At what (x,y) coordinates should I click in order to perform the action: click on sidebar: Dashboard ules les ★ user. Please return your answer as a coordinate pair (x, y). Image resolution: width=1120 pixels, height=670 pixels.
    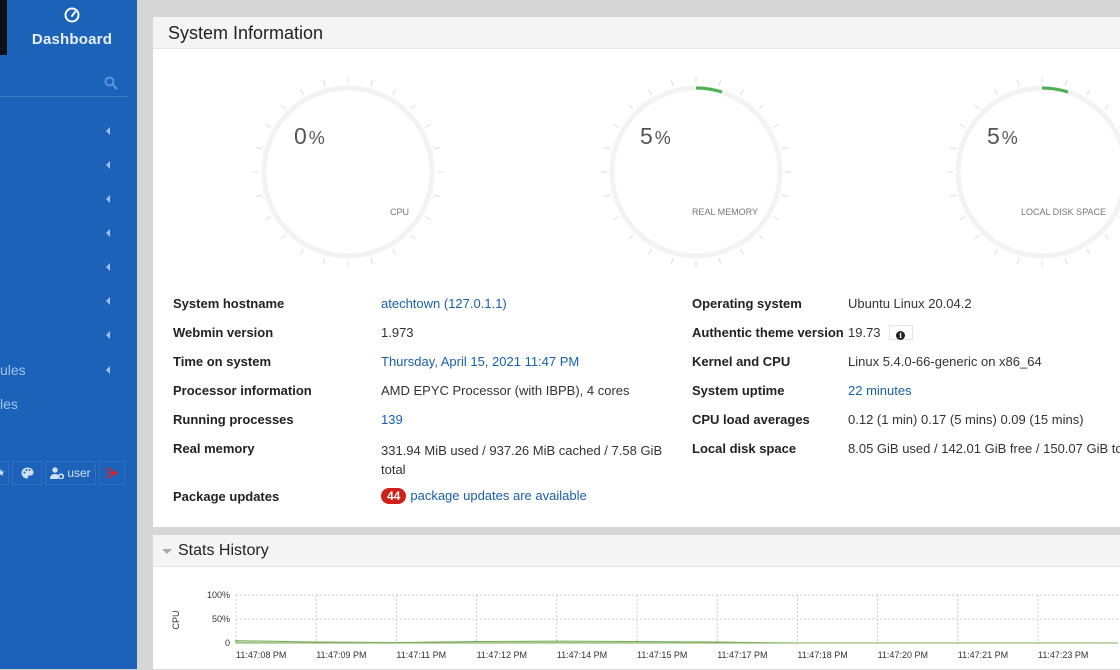
    Looking at the image, I should click on (68, 334).